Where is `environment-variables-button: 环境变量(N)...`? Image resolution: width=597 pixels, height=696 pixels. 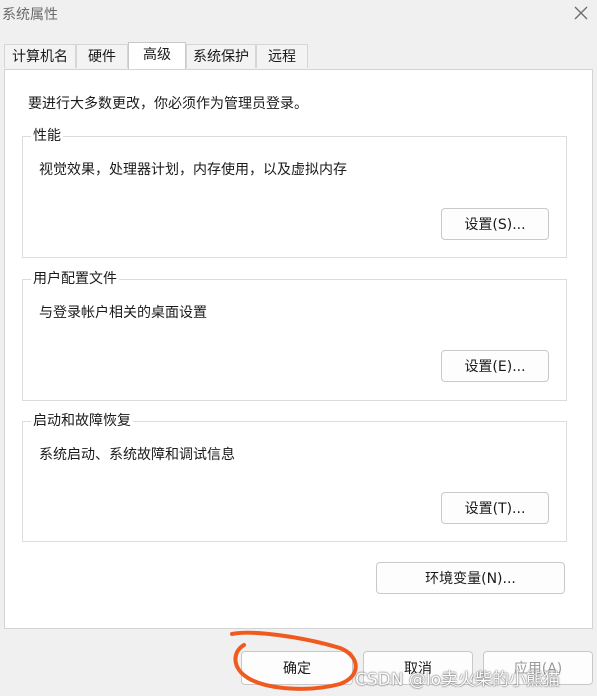
environment-variables-button: 环境变量(N)... is located at coordinates (470, 578).